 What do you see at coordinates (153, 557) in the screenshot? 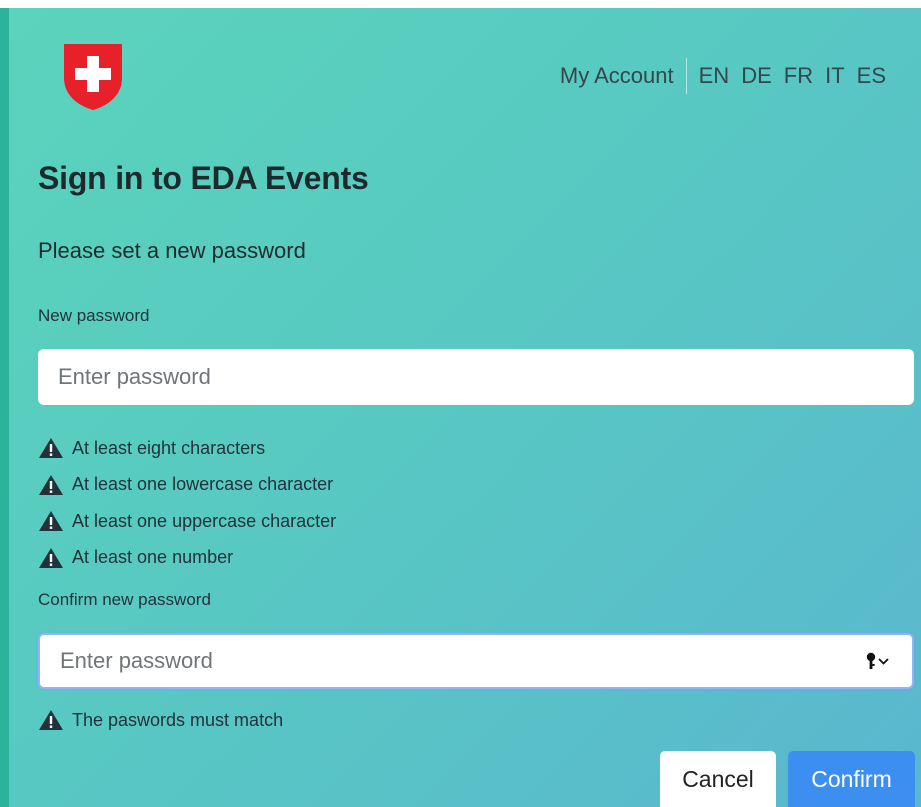
I see `requirement-text: At least one number` at bounding box center [153, 557].